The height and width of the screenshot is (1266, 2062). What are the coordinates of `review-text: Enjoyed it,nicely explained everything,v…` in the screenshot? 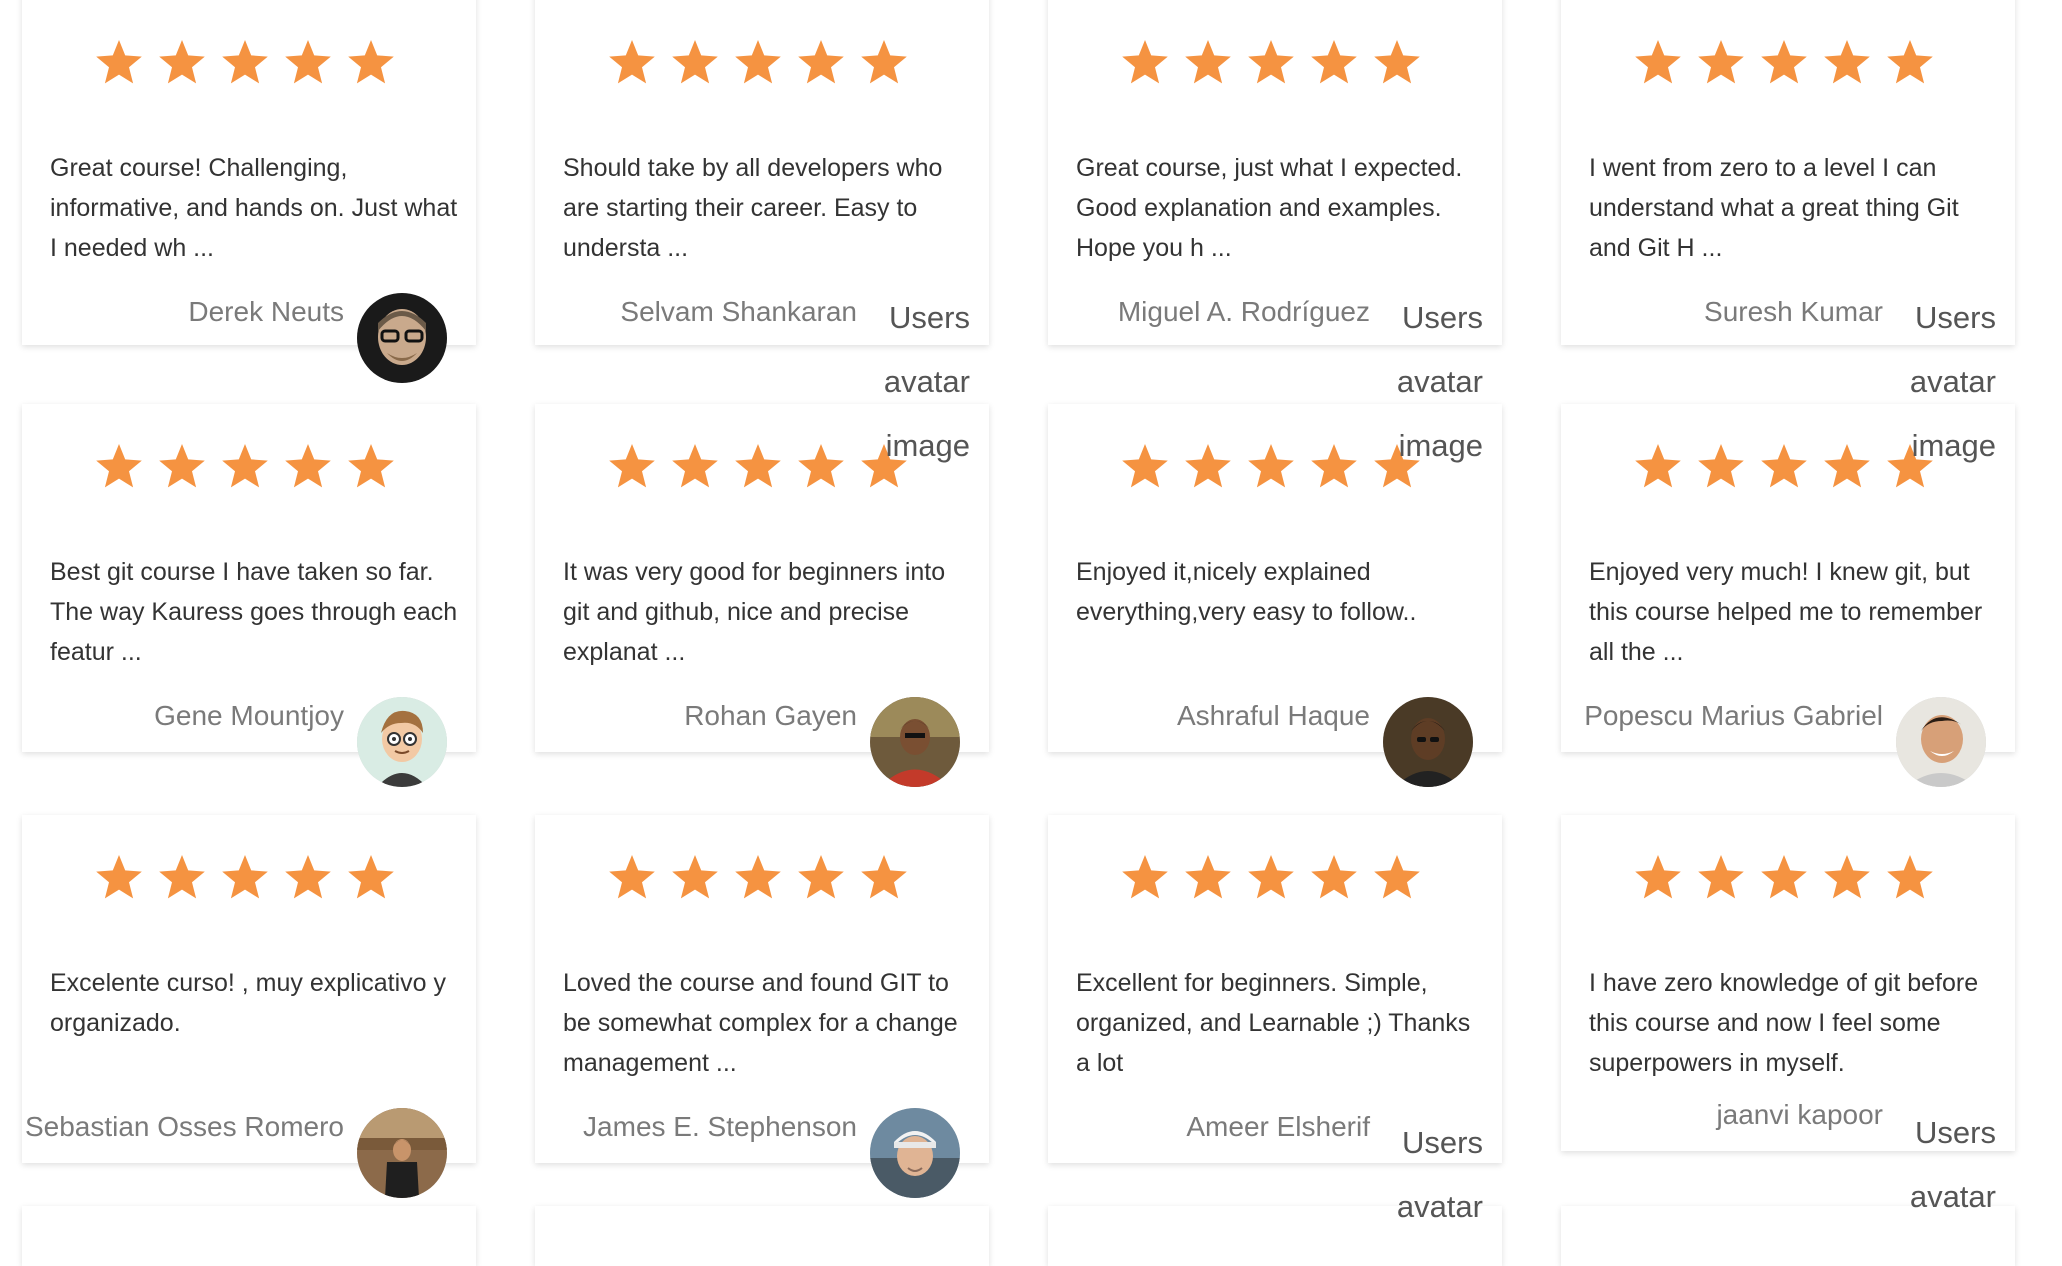 It's located at (1246, 592).